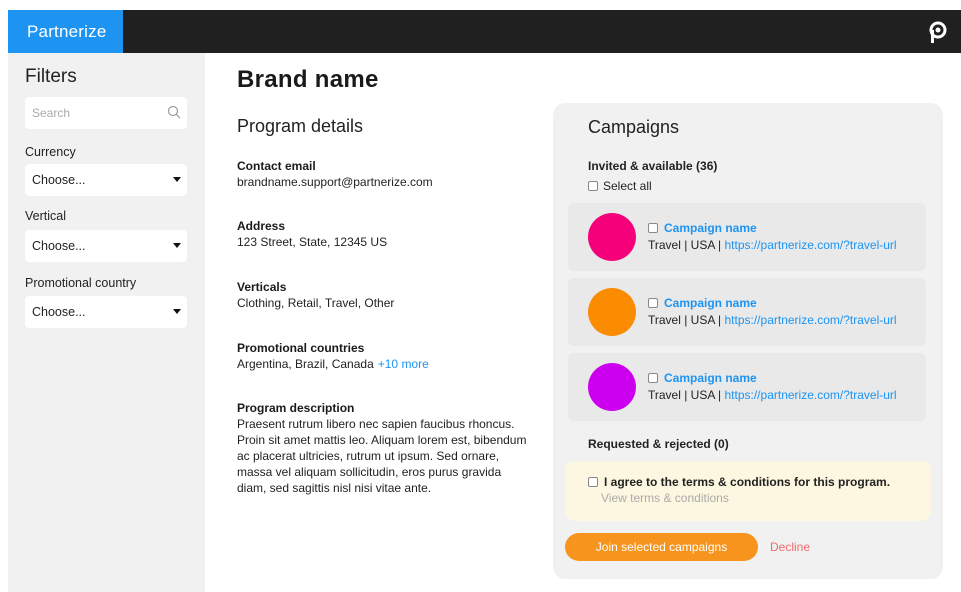 This screenshot has height=592, width=961. I want to click on countries-list: Argentina, Brazil, Canada, so click(305, 364).